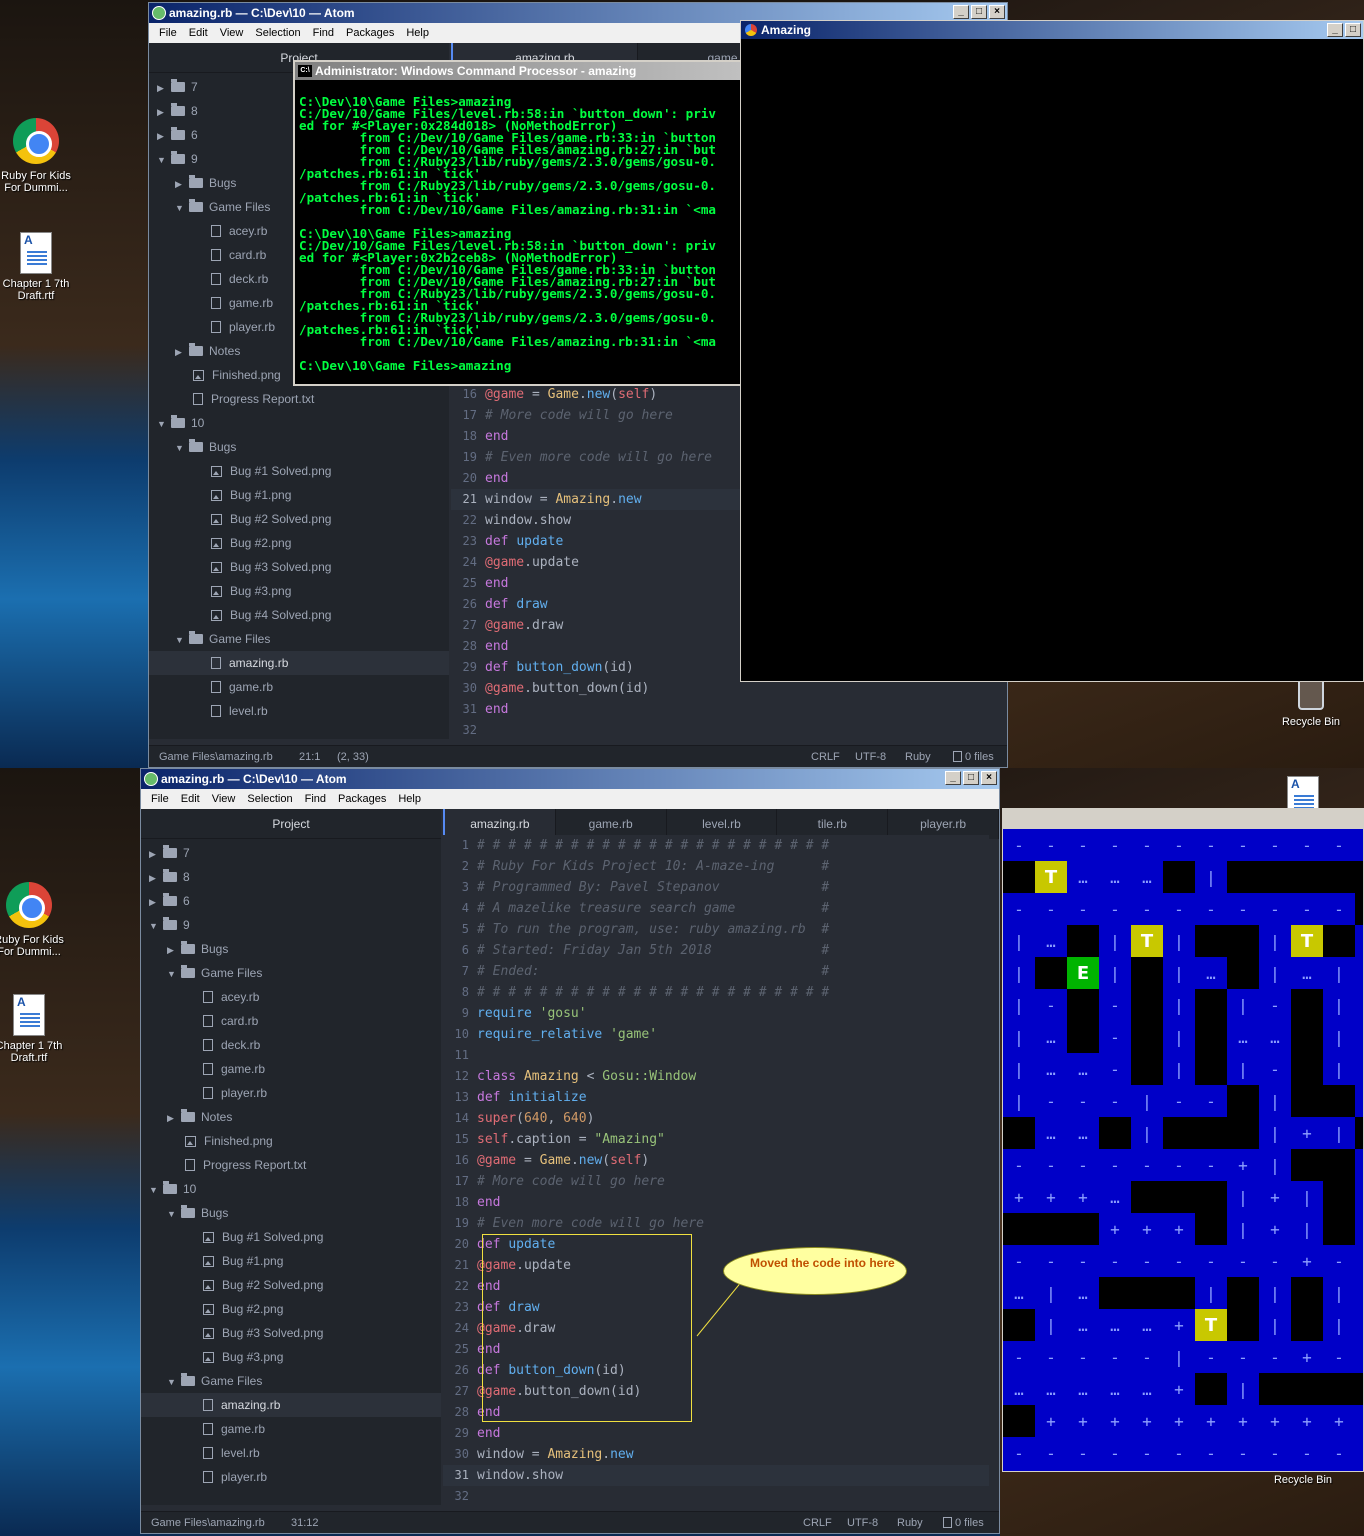 Image resolution: width=1364 pixels, height=1536 pixels. What do you see at coordinates (1183, 819) in the screenshot?
I see `game-titlebar` at bounding box center [1183, 819].